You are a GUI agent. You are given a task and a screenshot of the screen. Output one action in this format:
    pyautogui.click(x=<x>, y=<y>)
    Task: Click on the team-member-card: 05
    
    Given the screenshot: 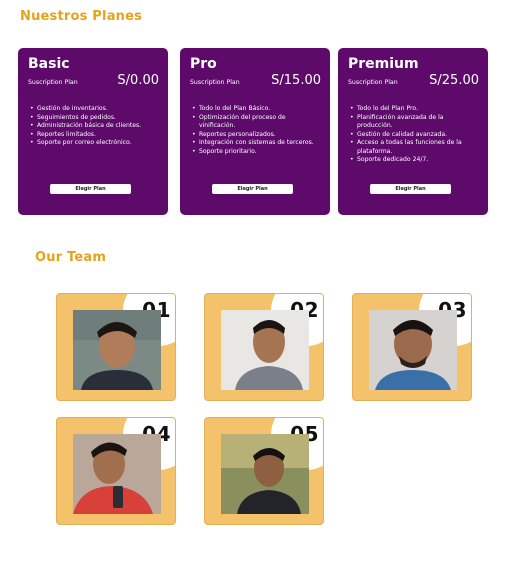 What is the action you would take?
    pyautogui.click(x=264, y=471)
    